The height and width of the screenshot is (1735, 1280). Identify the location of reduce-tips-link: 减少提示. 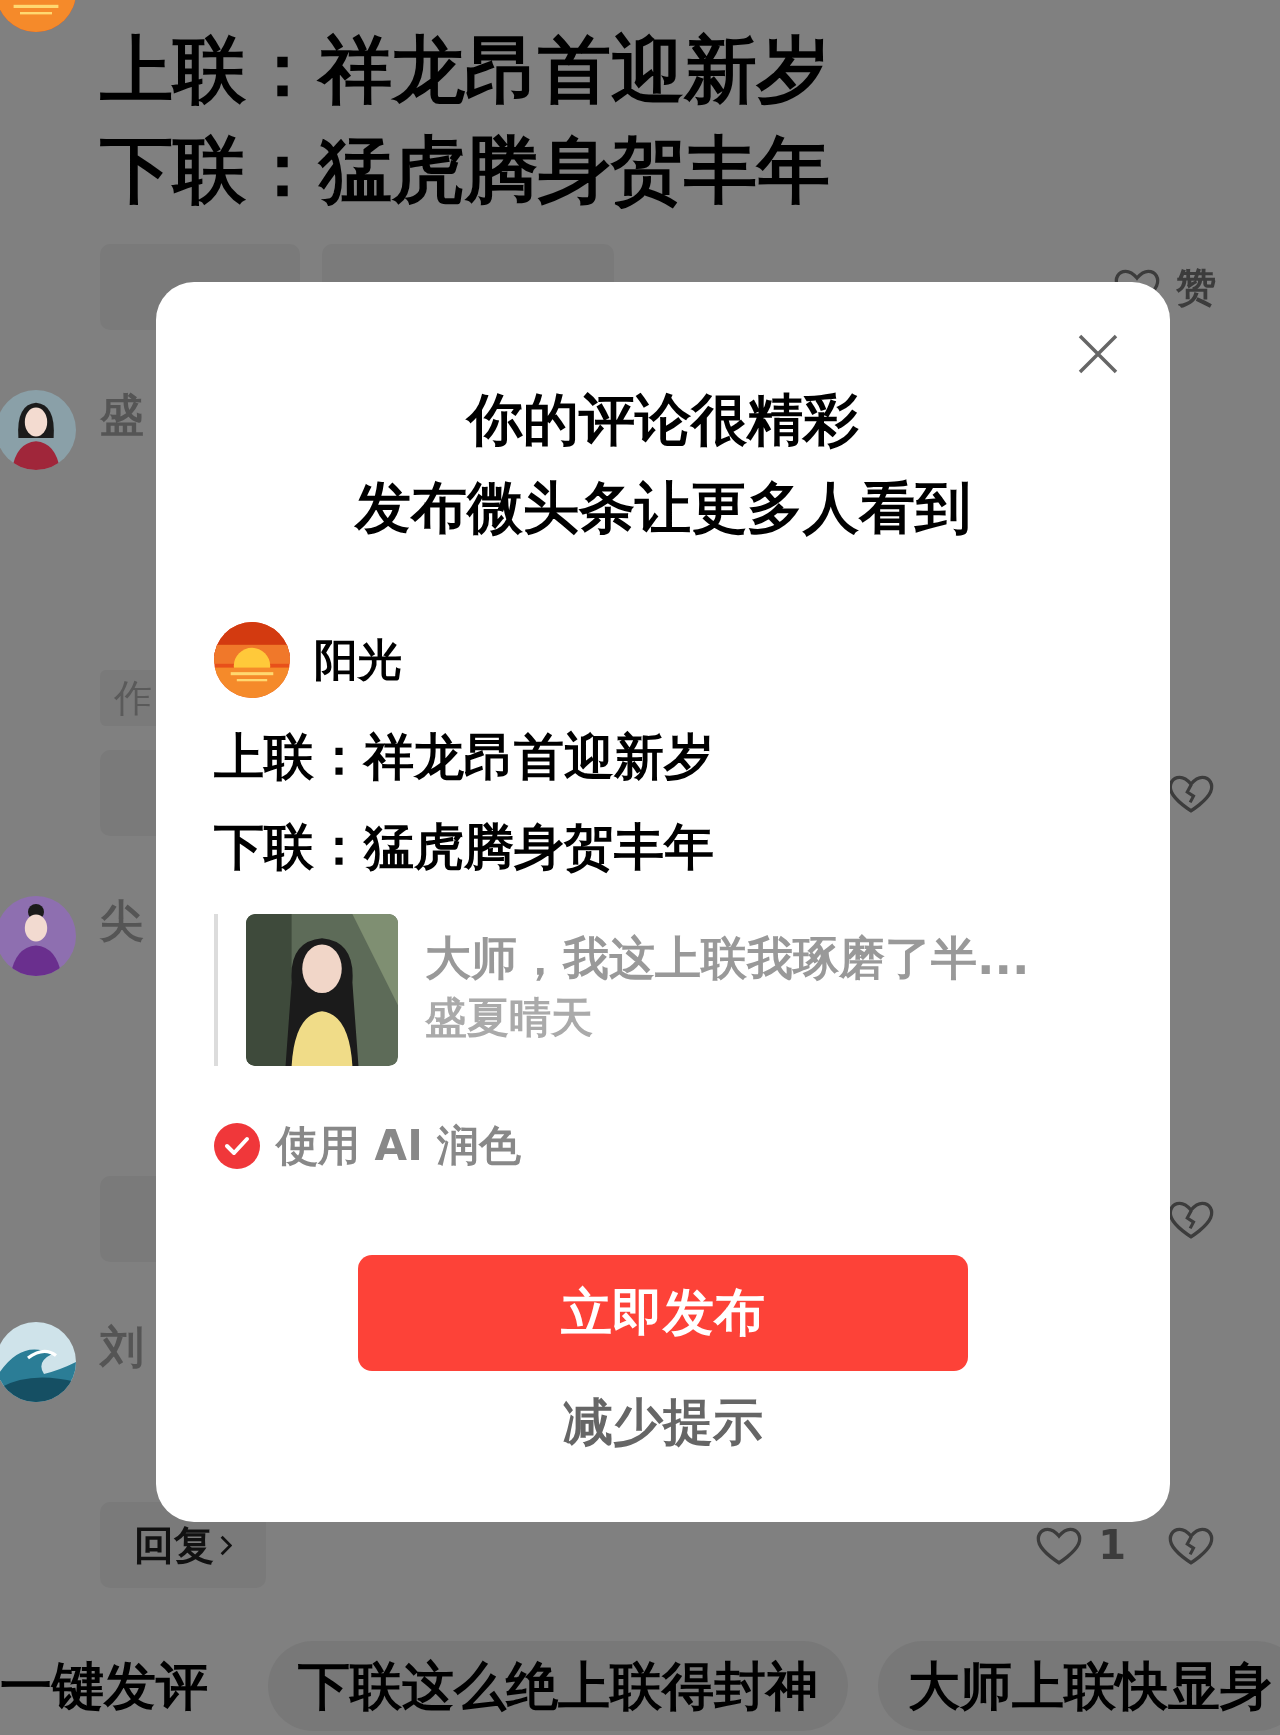
(663, 1422).